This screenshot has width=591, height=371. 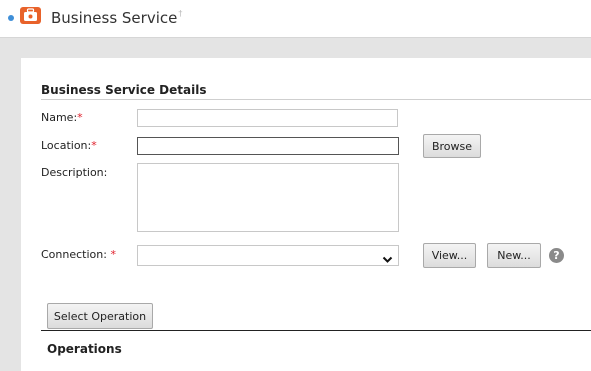 I want to click on name-field, so click(x=267, y=118).